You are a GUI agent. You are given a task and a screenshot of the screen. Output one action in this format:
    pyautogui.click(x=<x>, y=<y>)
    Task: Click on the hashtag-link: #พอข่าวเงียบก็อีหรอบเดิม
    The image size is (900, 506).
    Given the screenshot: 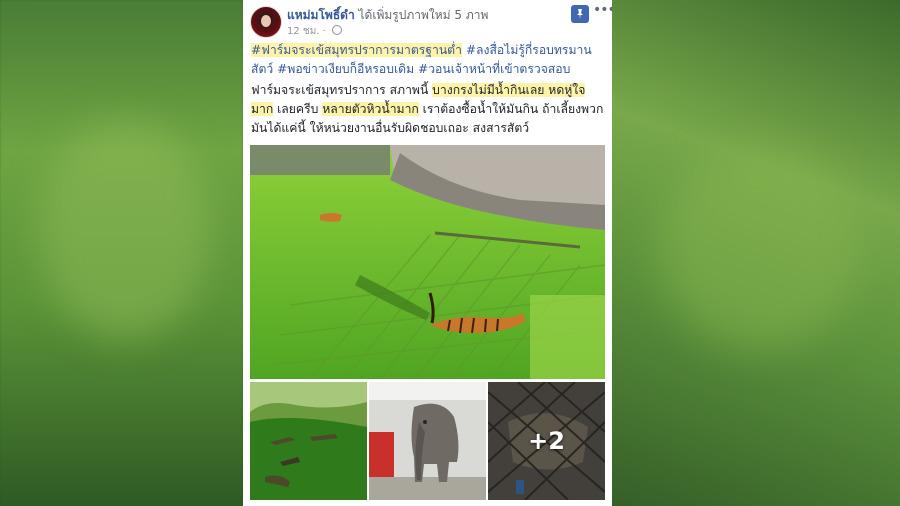 What is the action you would take?
    pyautogui.click(x=345, y=69)
    